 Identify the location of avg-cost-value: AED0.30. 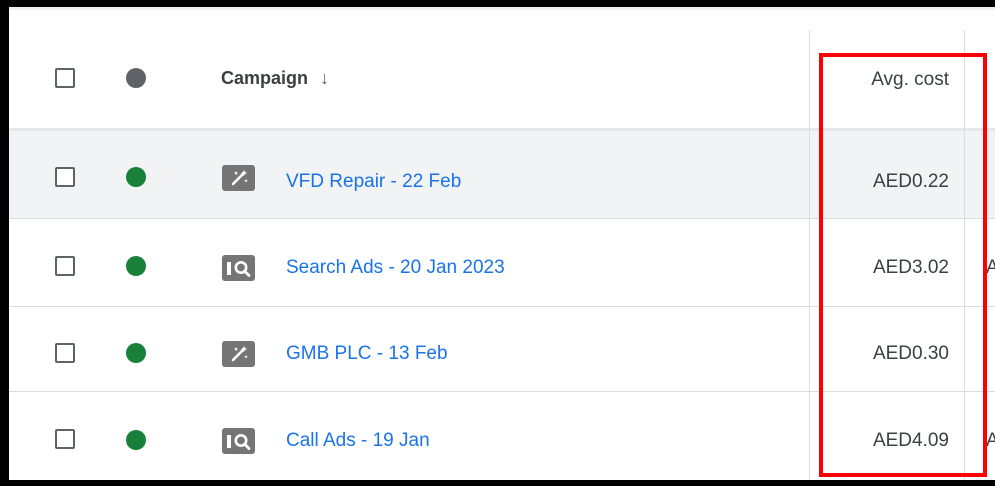
(910, 353).